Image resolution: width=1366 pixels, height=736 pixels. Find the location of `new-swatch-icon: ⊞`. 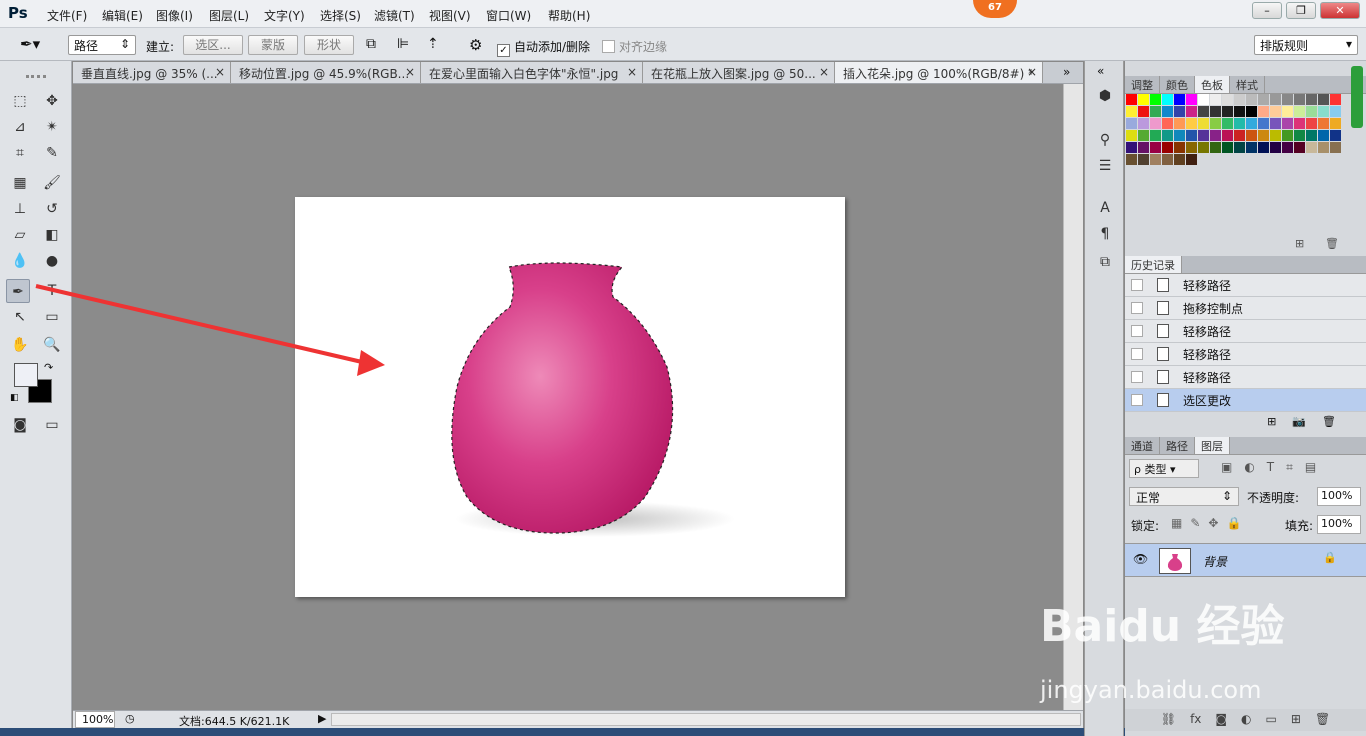

new-swatch-icon: ⊞ is located at coordinates (1299, 243).